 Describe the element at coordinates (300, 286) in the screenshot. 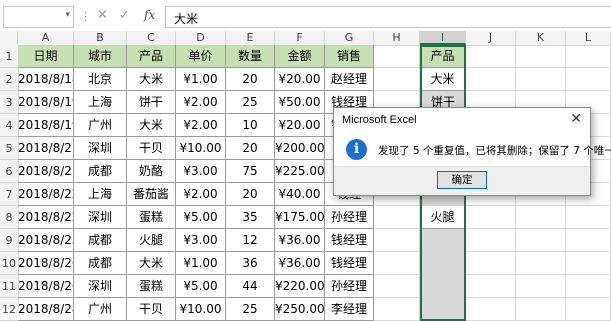

I see `table-cell: ¥220.00` at that location.